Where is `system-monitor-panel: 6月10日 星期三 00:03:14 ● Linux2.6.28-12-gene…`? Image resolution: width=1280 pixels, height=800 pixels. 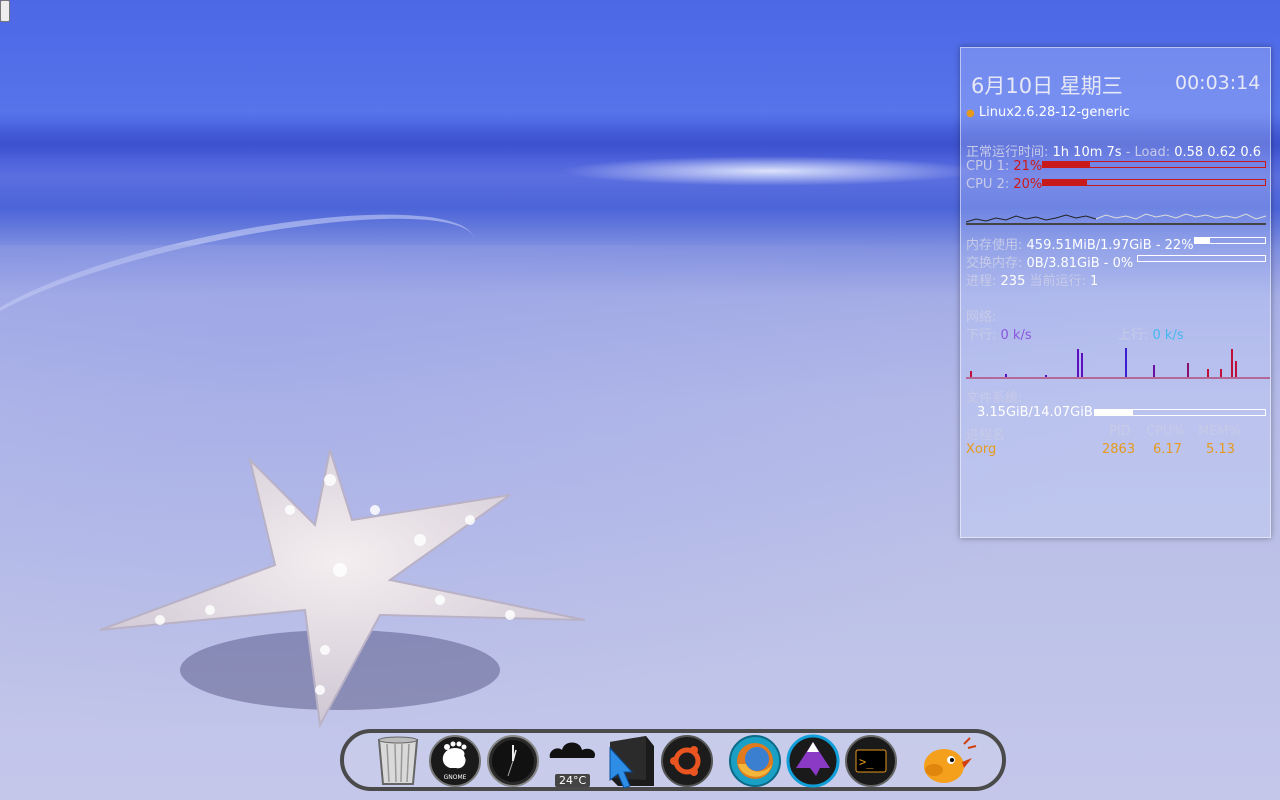 system-monitor-panel: 6月10日 星期三 00:03:14 ● Linux2.6.28-12-gene… is located at coordinates (1115, 292).